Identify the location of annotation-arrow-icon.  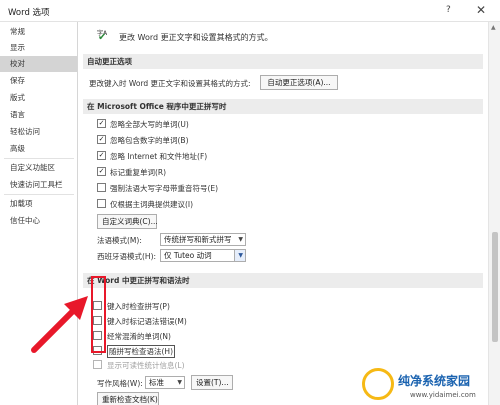
(59, 324).